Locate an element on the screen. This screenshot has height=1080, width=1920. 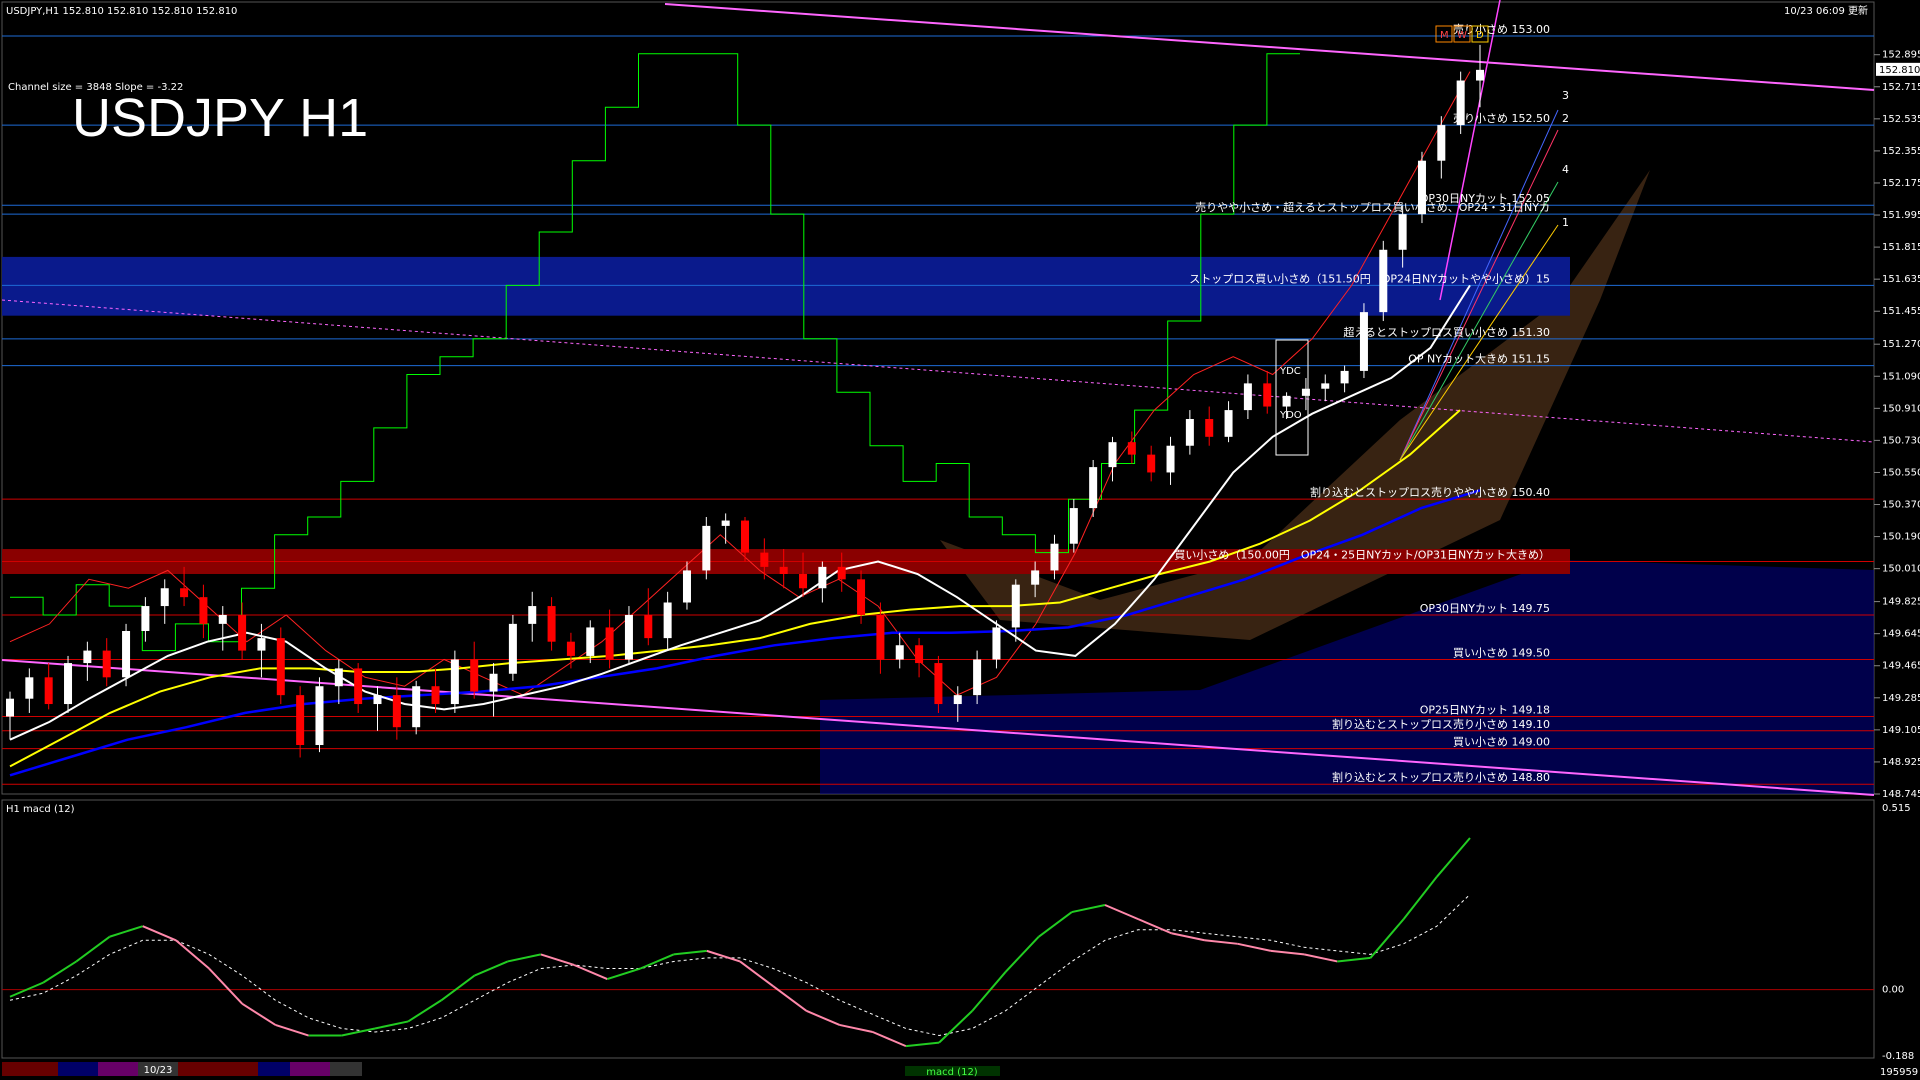
macd-tick-label: -0.188 is located at coordinates (1898, 1056).